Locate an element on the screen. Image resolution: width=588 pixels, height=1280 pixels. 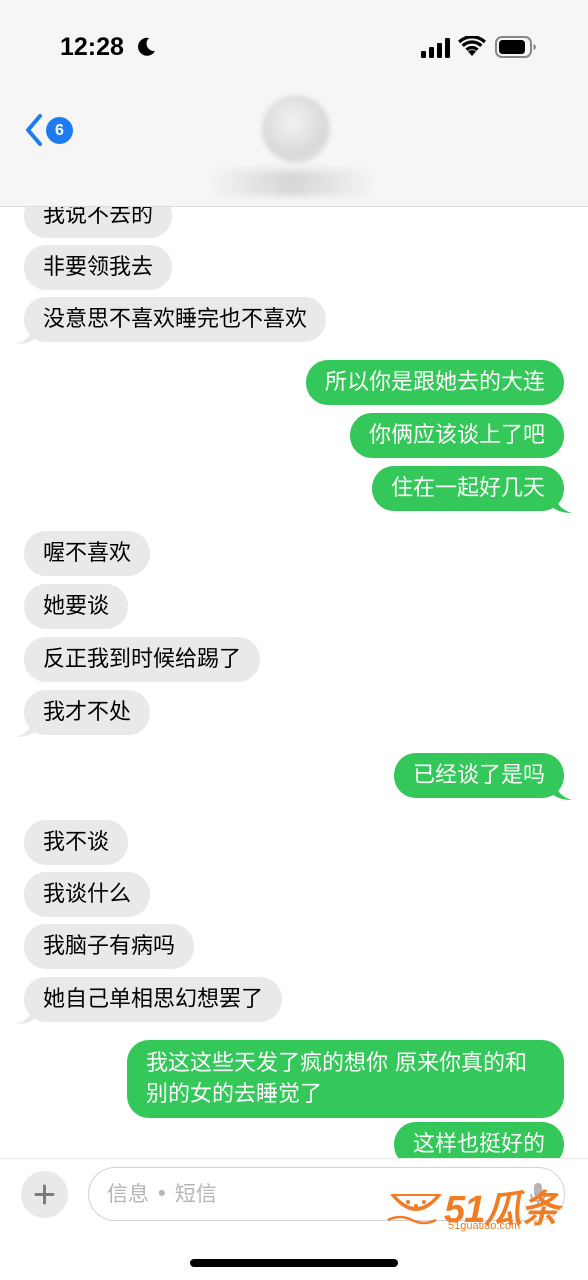
message-bubble-incoming: 非要领我去 is located at coordinates (98, 267).